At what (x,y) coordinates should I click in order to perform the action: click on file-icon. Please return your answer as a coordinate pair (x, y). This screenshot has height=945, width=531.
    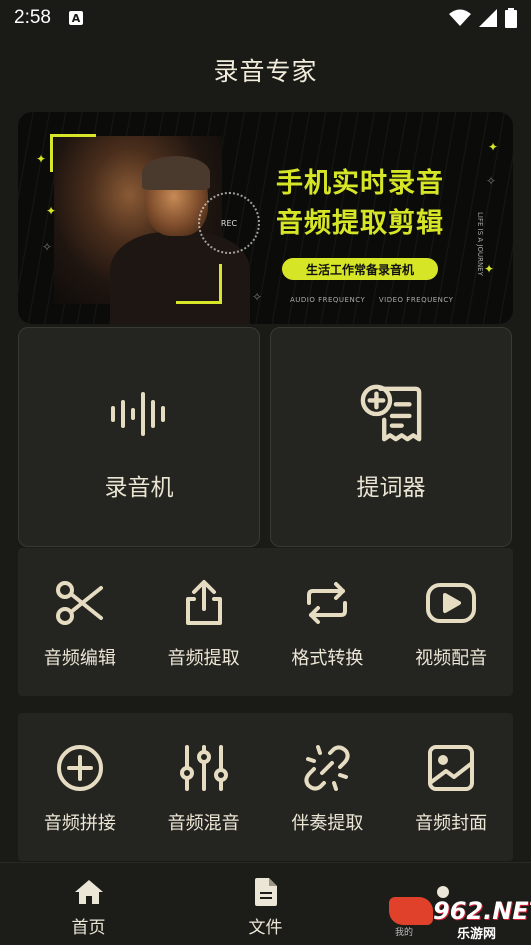
    Looking at the image, I should click on (266, 892).